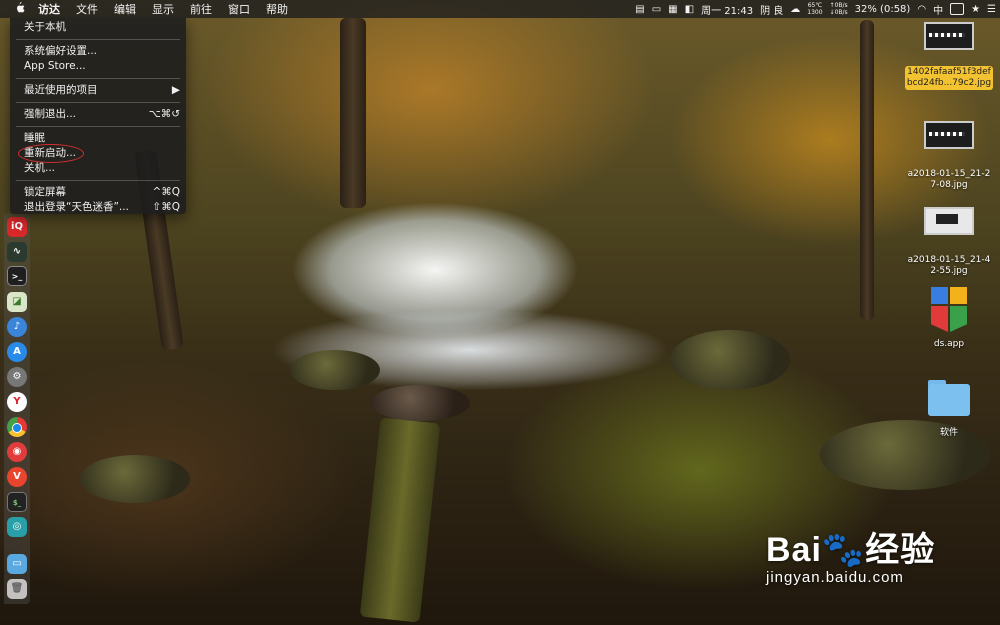 The height and width of the screenshot is (625, 1000). I want to click on dock-app-iqiyi-icon: iQ, so click(17, 227).